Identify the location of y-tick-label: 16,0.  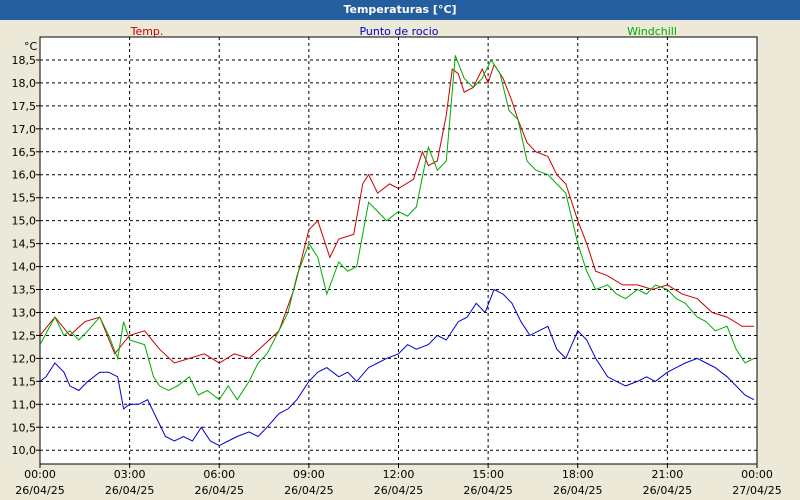
(24, 175).